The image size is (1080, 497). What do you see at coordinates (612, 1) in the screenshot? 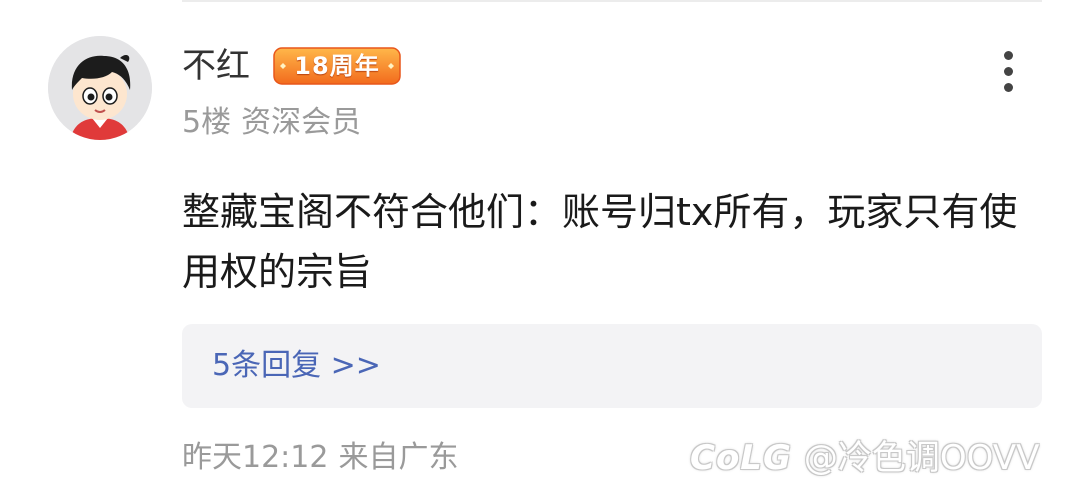
I see `top-divider` at bounding box center [612, 1].